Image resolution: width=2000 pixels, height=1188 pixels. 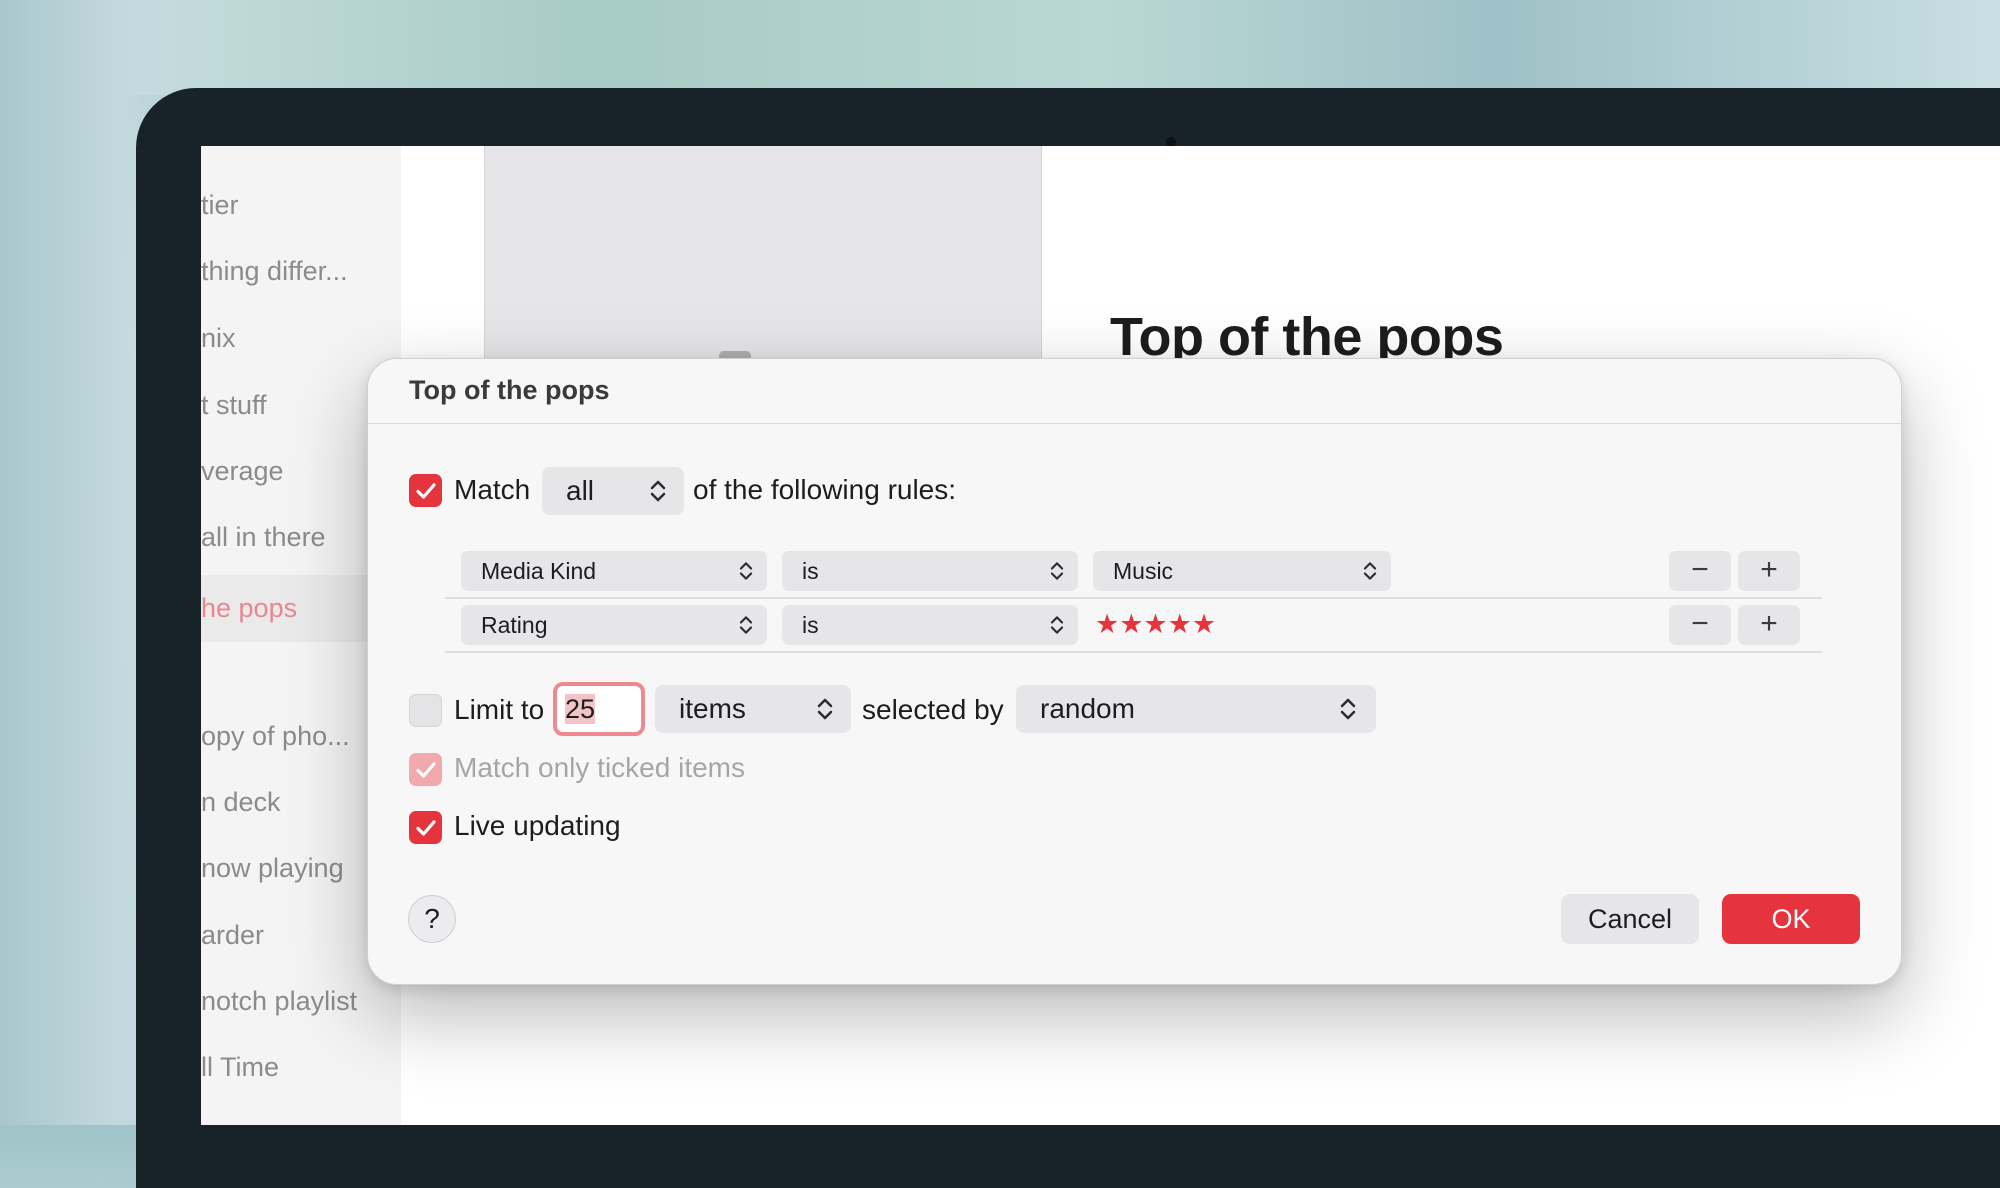 I want to click on sidebar-item-playlist: notch playlist, so click(x=301, y=1001).